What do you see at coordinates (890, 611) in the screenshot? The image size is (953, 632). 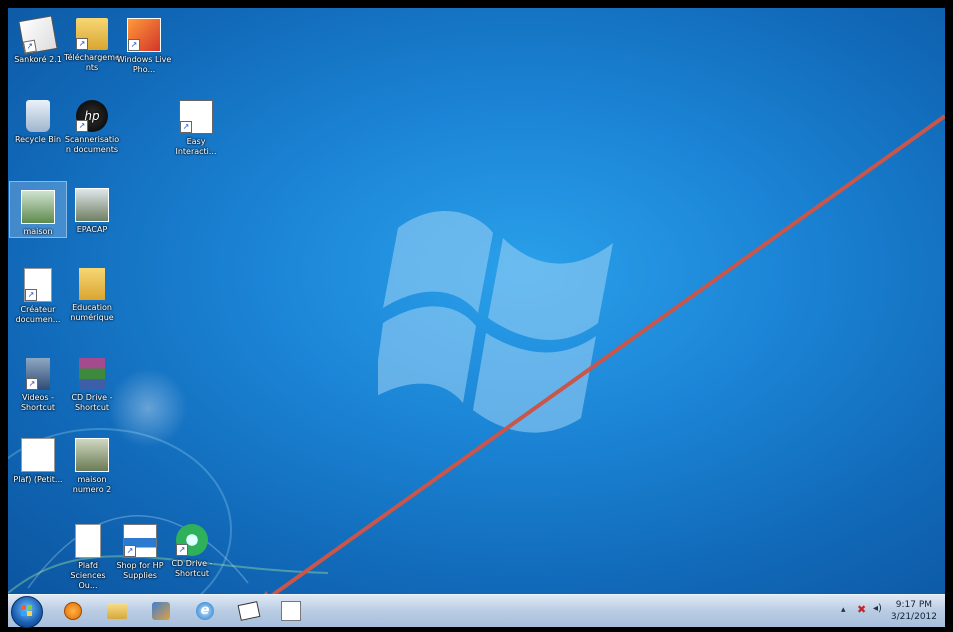 I see `system-tray: ▴ ✖ ◂) 9:17 PM 3/21/2012` at bounding box center [890, 611].